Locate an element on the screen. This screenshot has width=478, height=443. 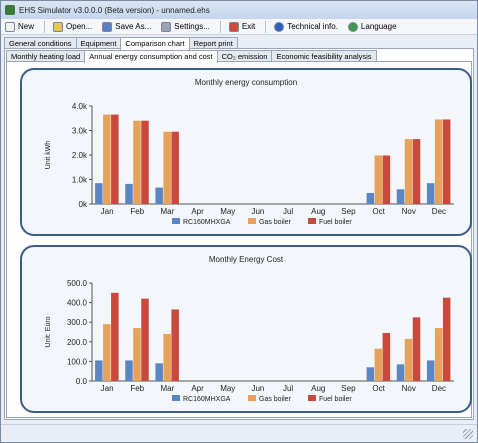
y-tick-label: 3.0k is located at coordinates (80, 131).